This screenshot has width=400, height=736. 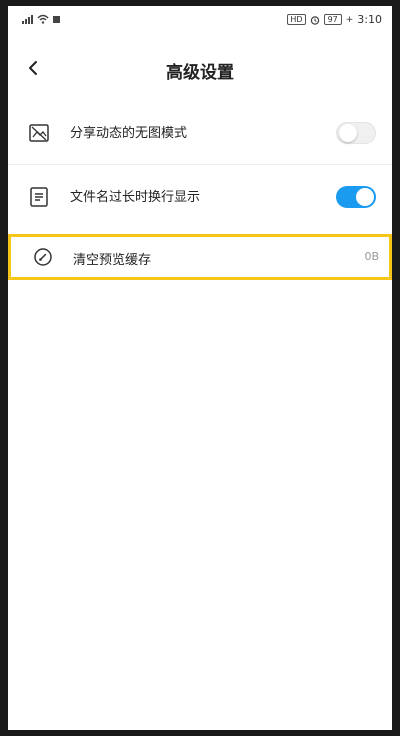 I want to click on divider, so click(x=200, y=164).